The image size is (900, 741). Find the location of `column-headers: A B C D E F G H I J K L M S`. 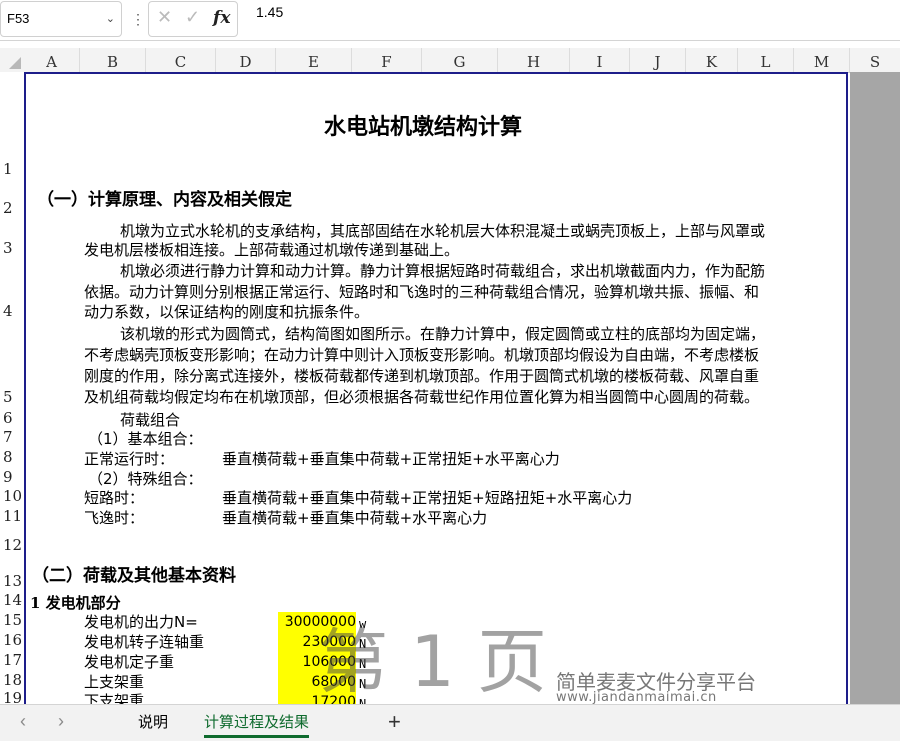

column-headers: A B C D E F G H I J K L M S is located at coordinates (450, 60).